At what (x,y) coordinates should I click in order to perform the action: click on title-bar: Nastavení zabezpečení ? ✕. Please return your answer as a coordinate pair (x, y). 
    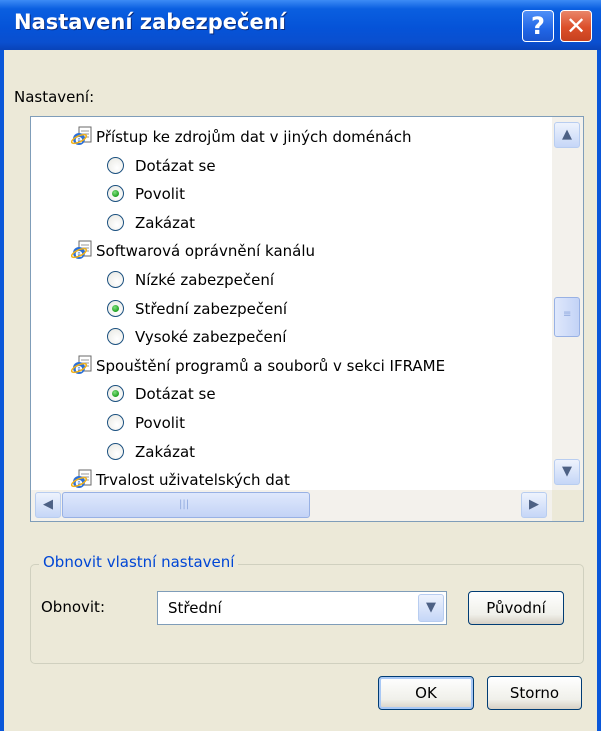
    Looking at the image, I should click on (300, 25).